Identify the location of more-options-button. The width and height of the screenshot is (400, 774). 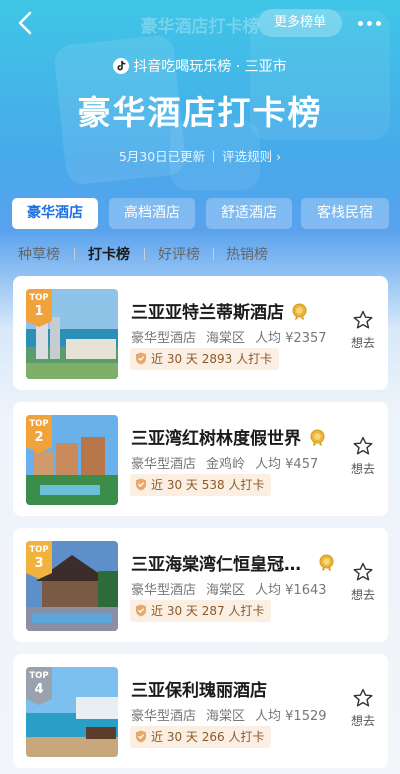
(370, 23).